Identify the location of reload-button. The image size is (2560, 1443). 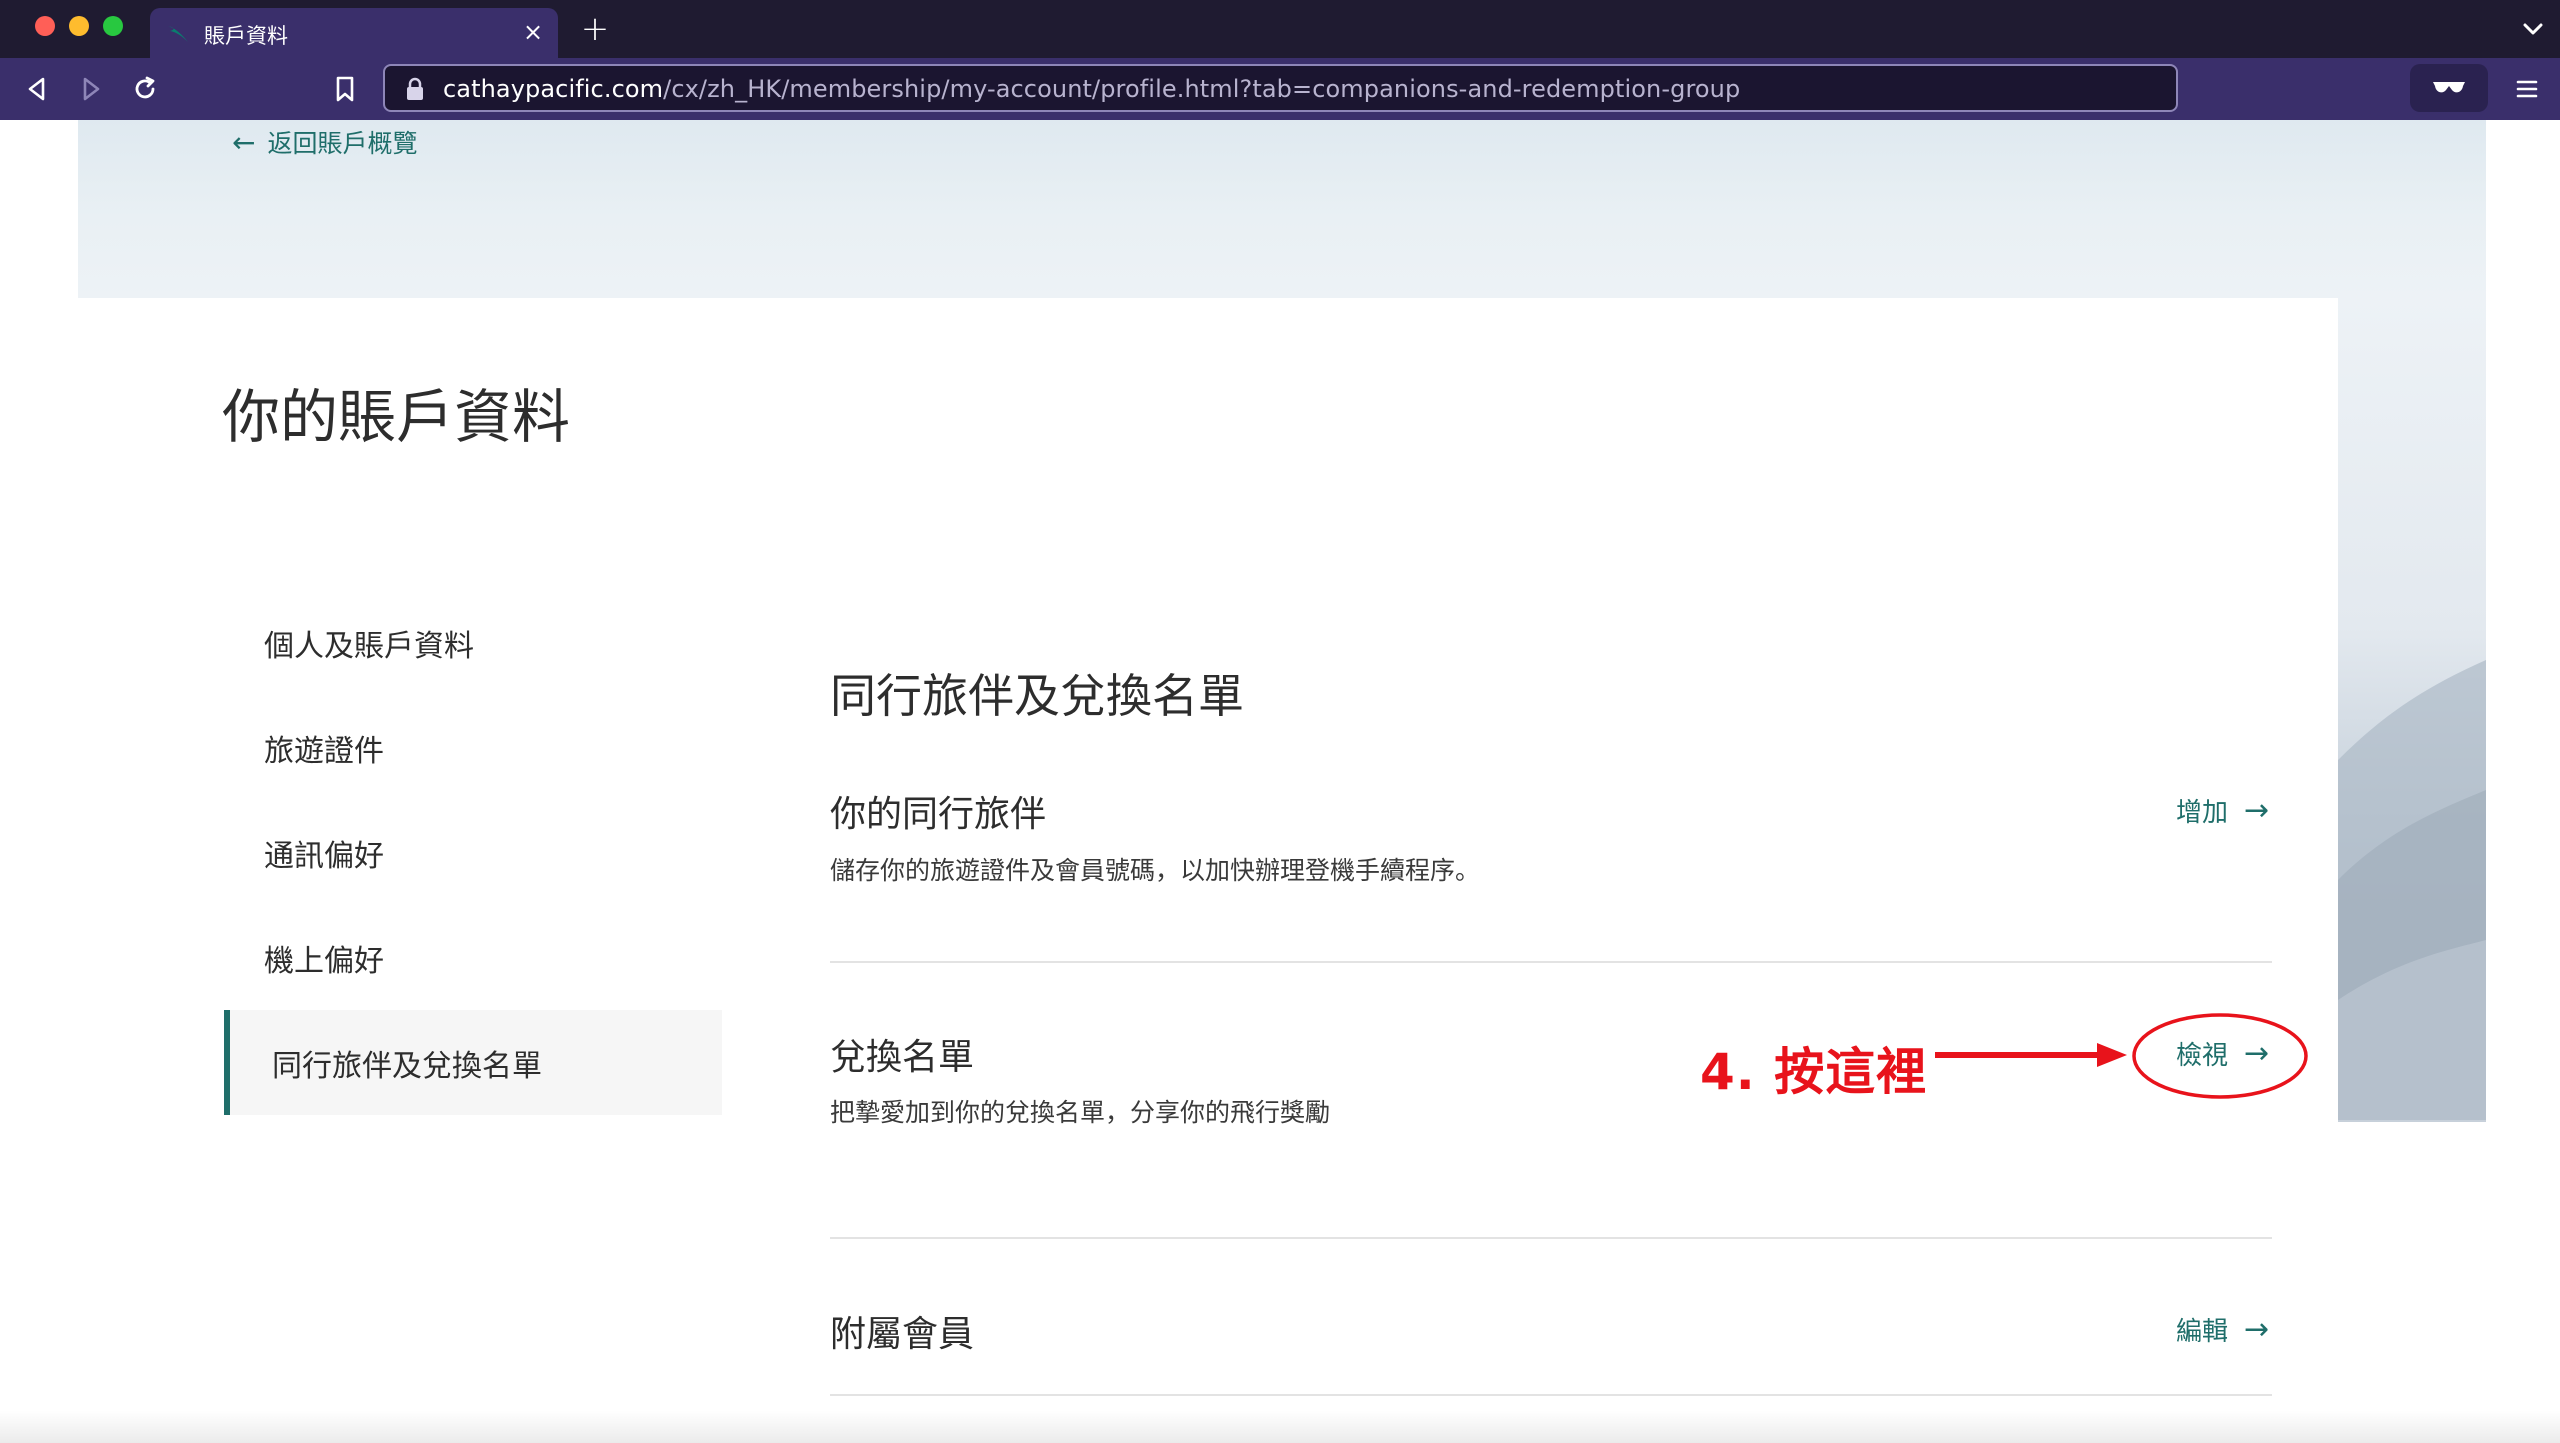
(145, 89).